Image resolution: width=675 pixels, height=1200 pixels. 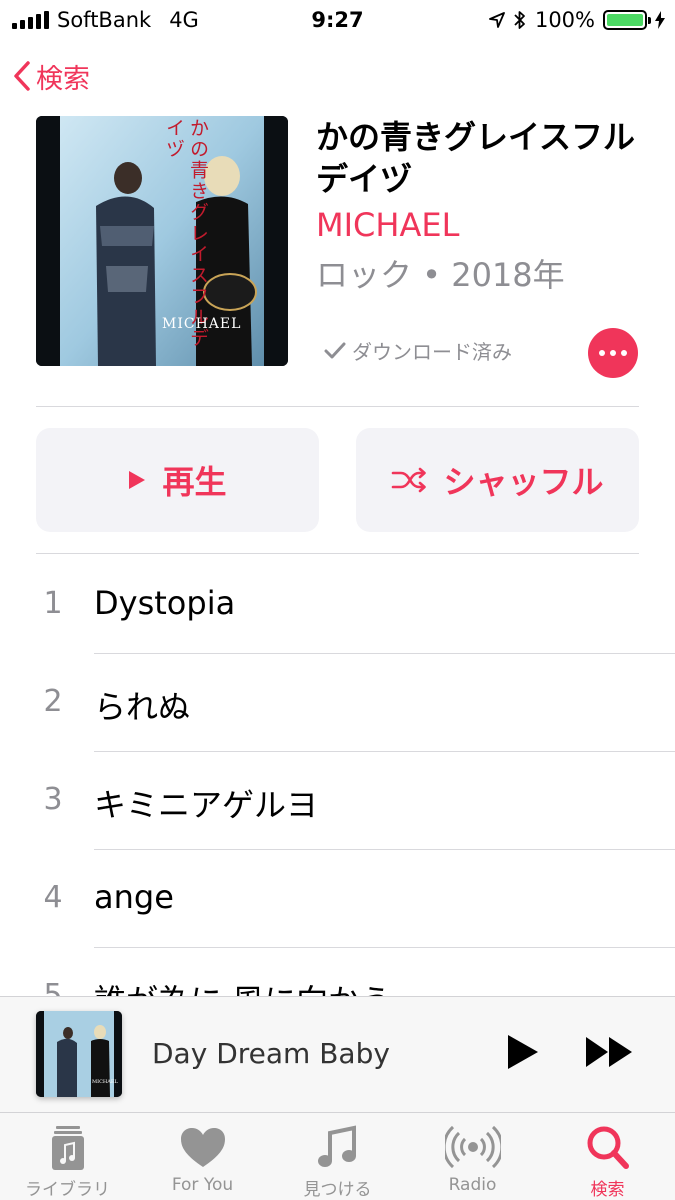 I want to click on tab-search: 検索, so click(x=607, y=1156).